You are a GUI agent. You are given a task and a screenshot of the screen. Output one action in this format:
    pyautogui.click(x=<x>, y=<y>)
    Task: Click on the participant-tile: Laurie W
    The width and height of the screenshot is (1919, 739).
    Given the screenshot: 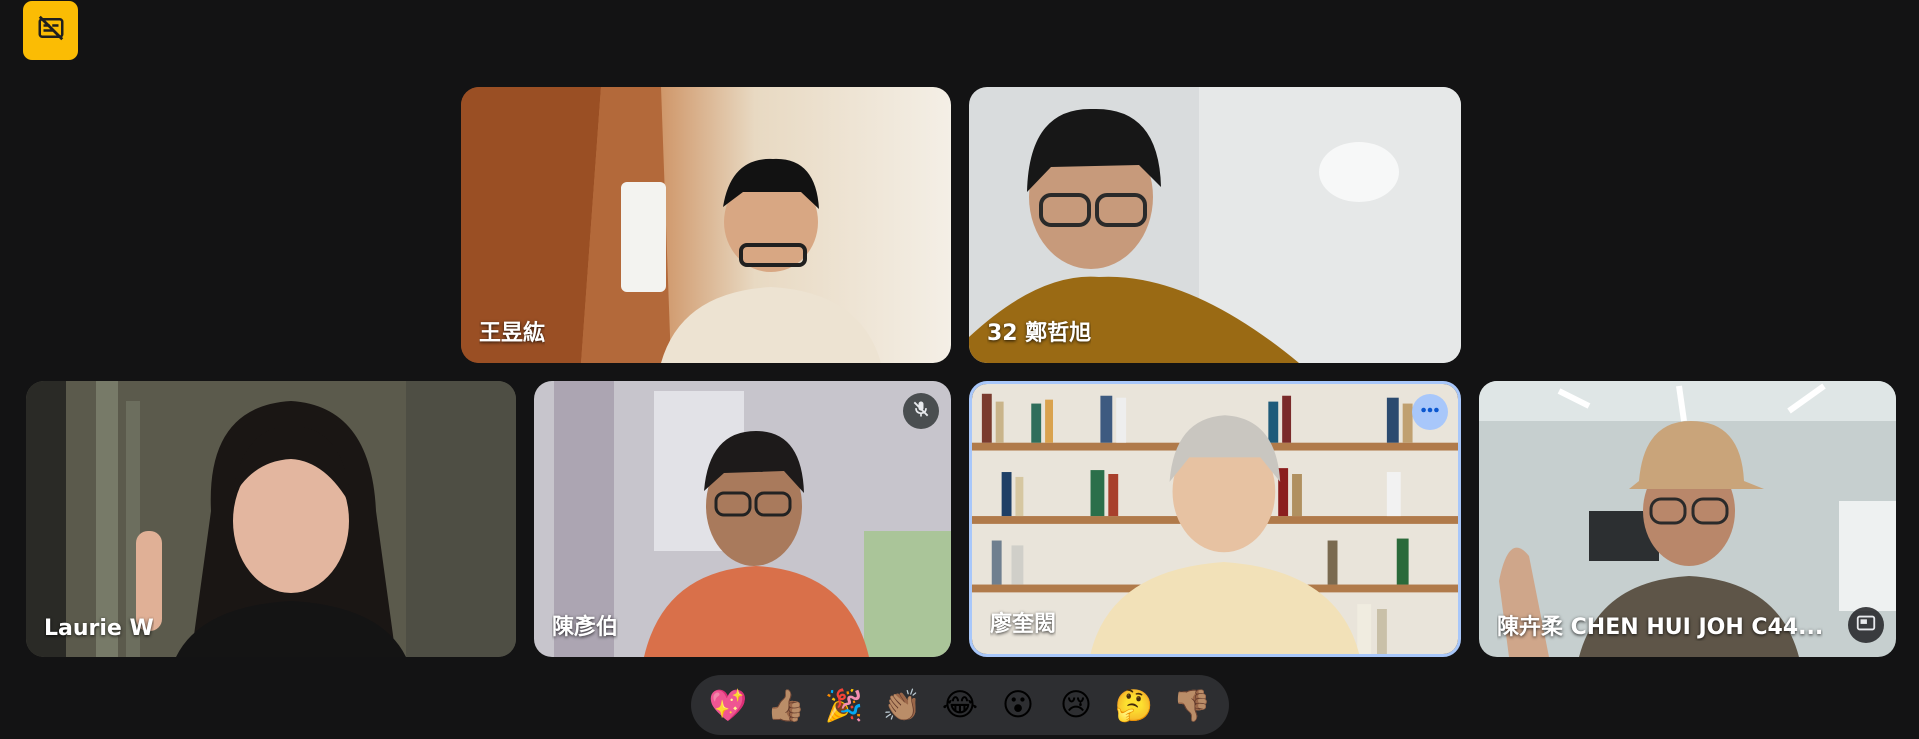 What is the action you would take?
    pyautogui.click(x=271, y=519)
    